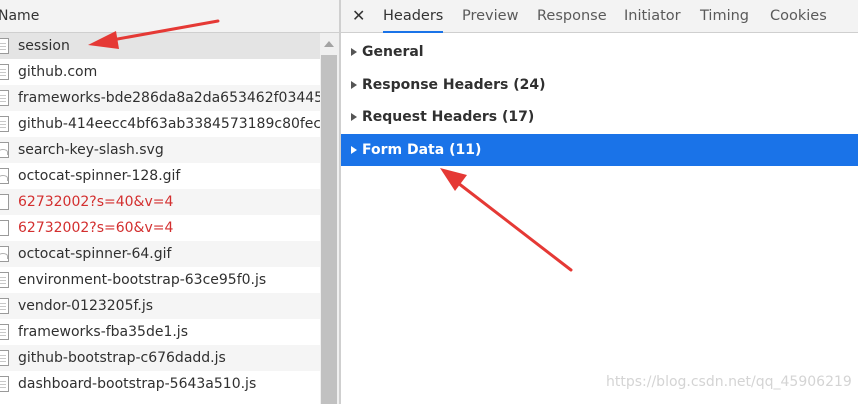  Describe the element at coordinates (86, 306) in the screenshot. I see `request-name: vendor-0123205f.js` at that location.